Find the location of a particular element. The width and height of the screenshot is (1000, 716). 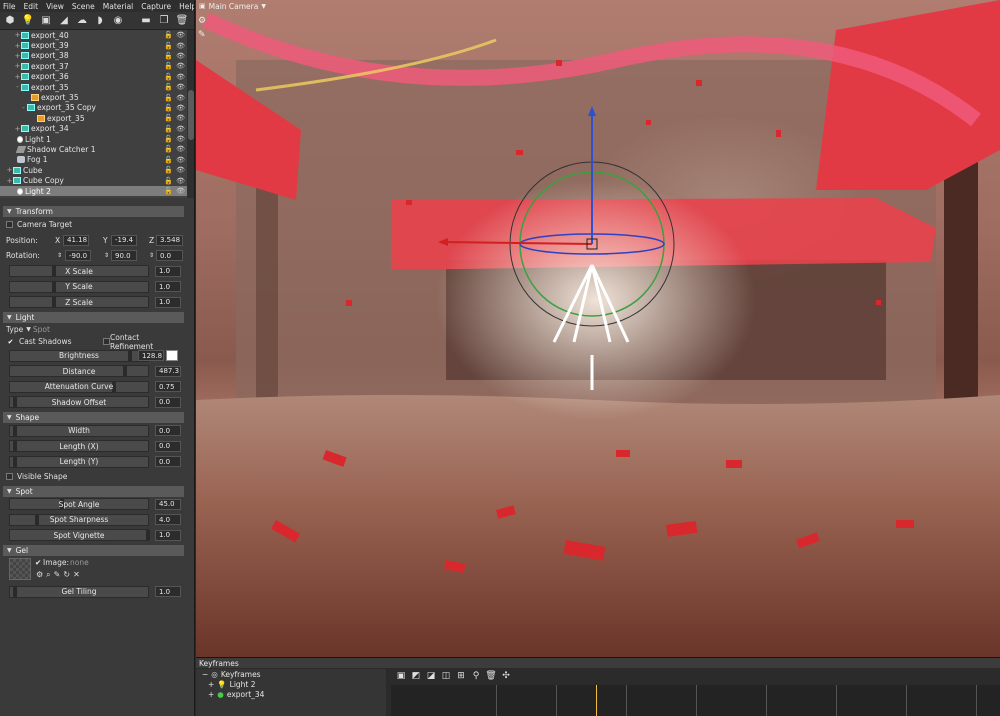

tree-item: Light 2 🔓 👁 is located at coordinates (93, 191).